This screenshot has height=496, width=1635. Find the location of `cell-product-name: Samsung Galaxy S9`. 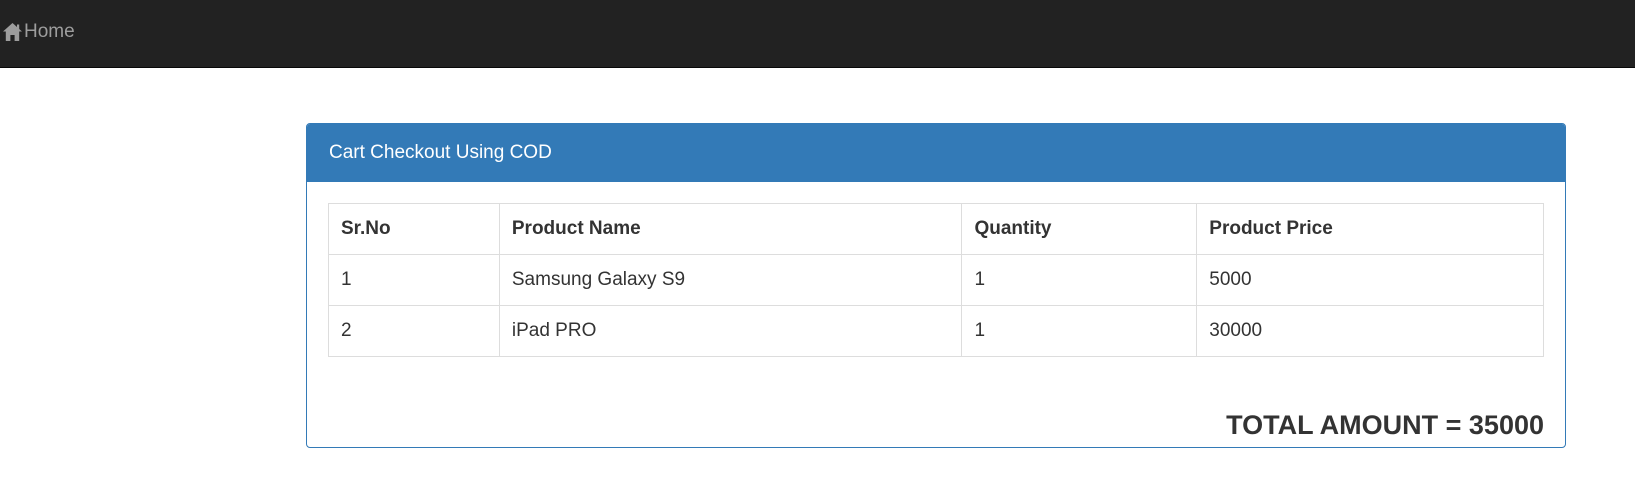

cell-product-name: Samsung Galaxy S9 is located at coordinates (730, 280).